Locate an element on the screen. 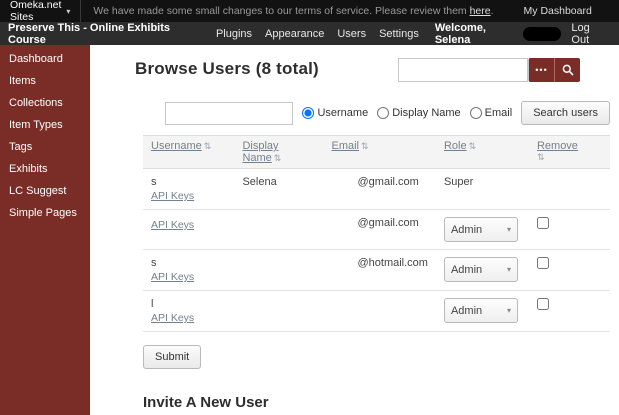  radio-display-name: Display Name is located at coordinates (419, 113).